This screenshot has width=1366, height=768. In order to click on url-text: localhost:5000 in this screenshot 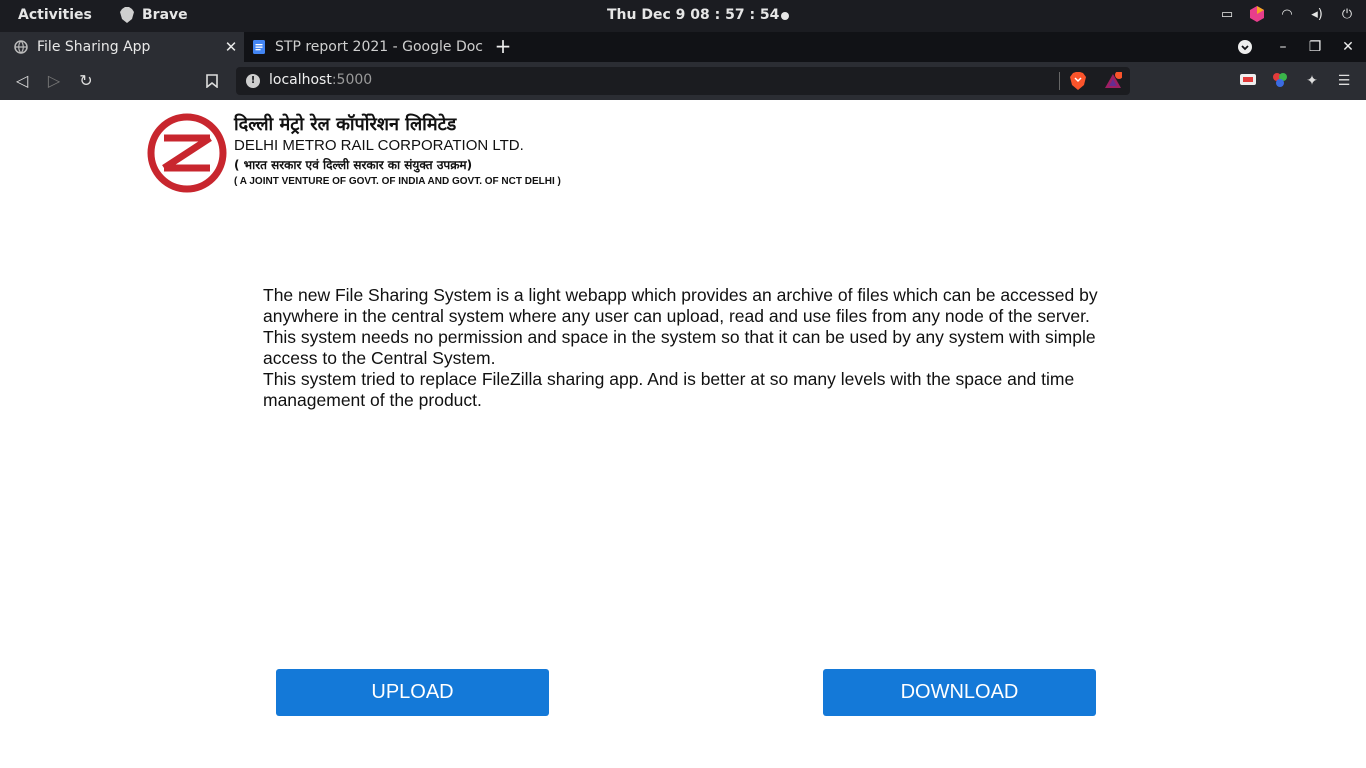, I will do `click(320, 80)`.